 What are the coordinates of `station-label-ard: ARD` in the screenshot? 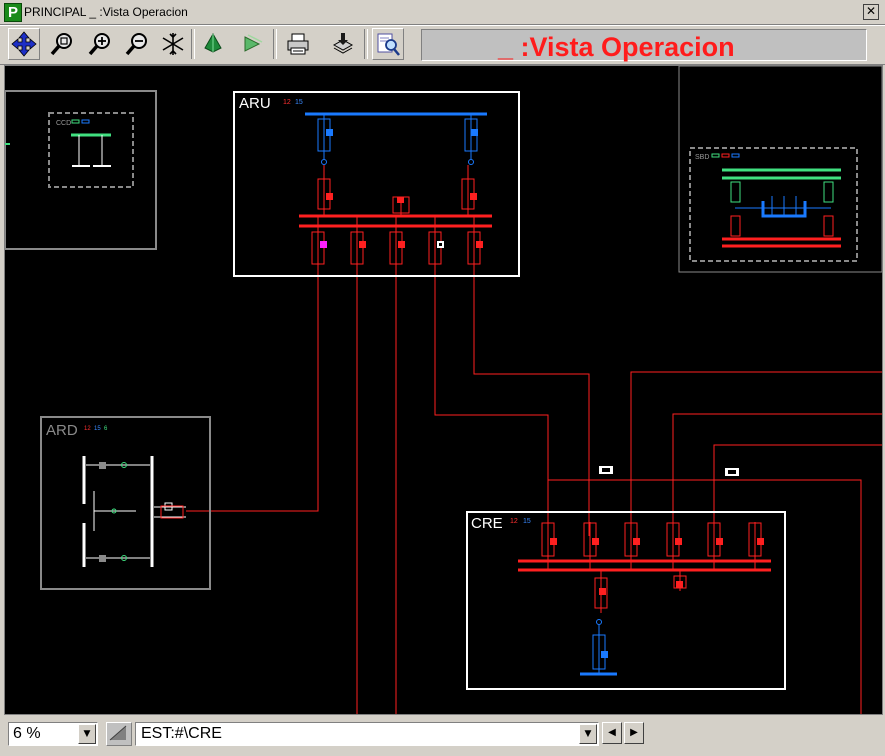 It's located at (62, 430).